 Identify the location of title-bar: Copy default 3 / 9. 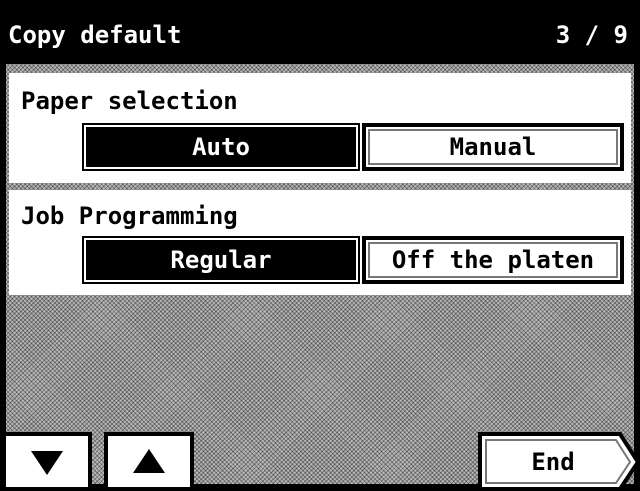
(320, 32).